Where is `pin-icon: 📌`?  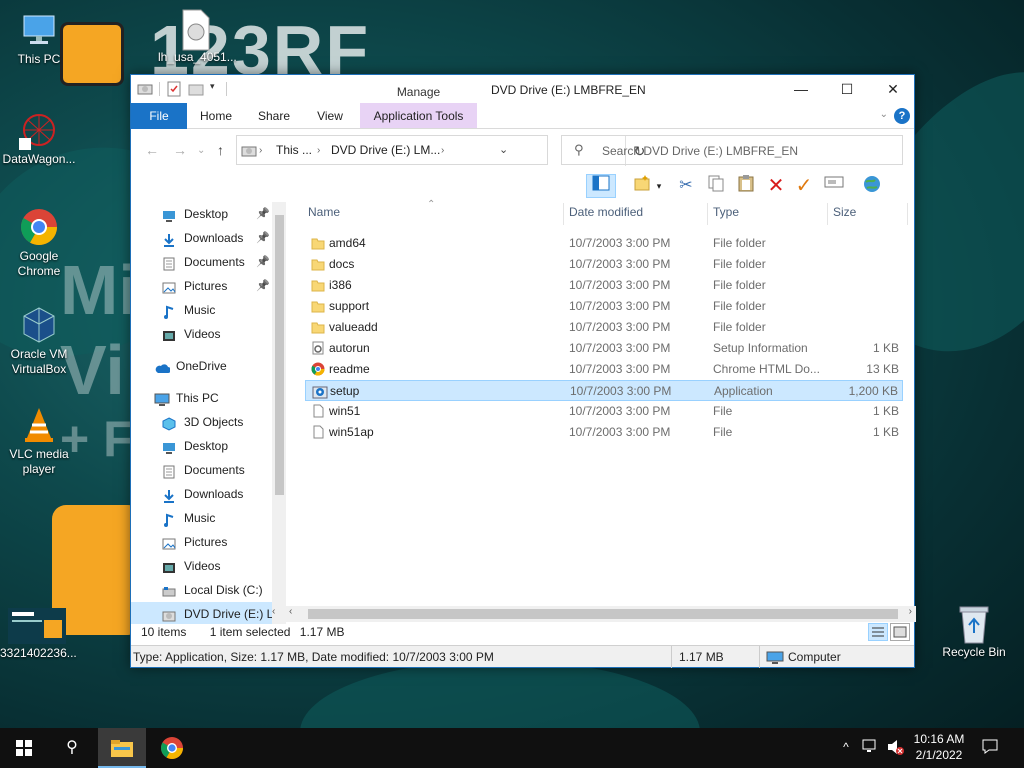 pin-icon: 📌 is located at coordinates (263, 262).